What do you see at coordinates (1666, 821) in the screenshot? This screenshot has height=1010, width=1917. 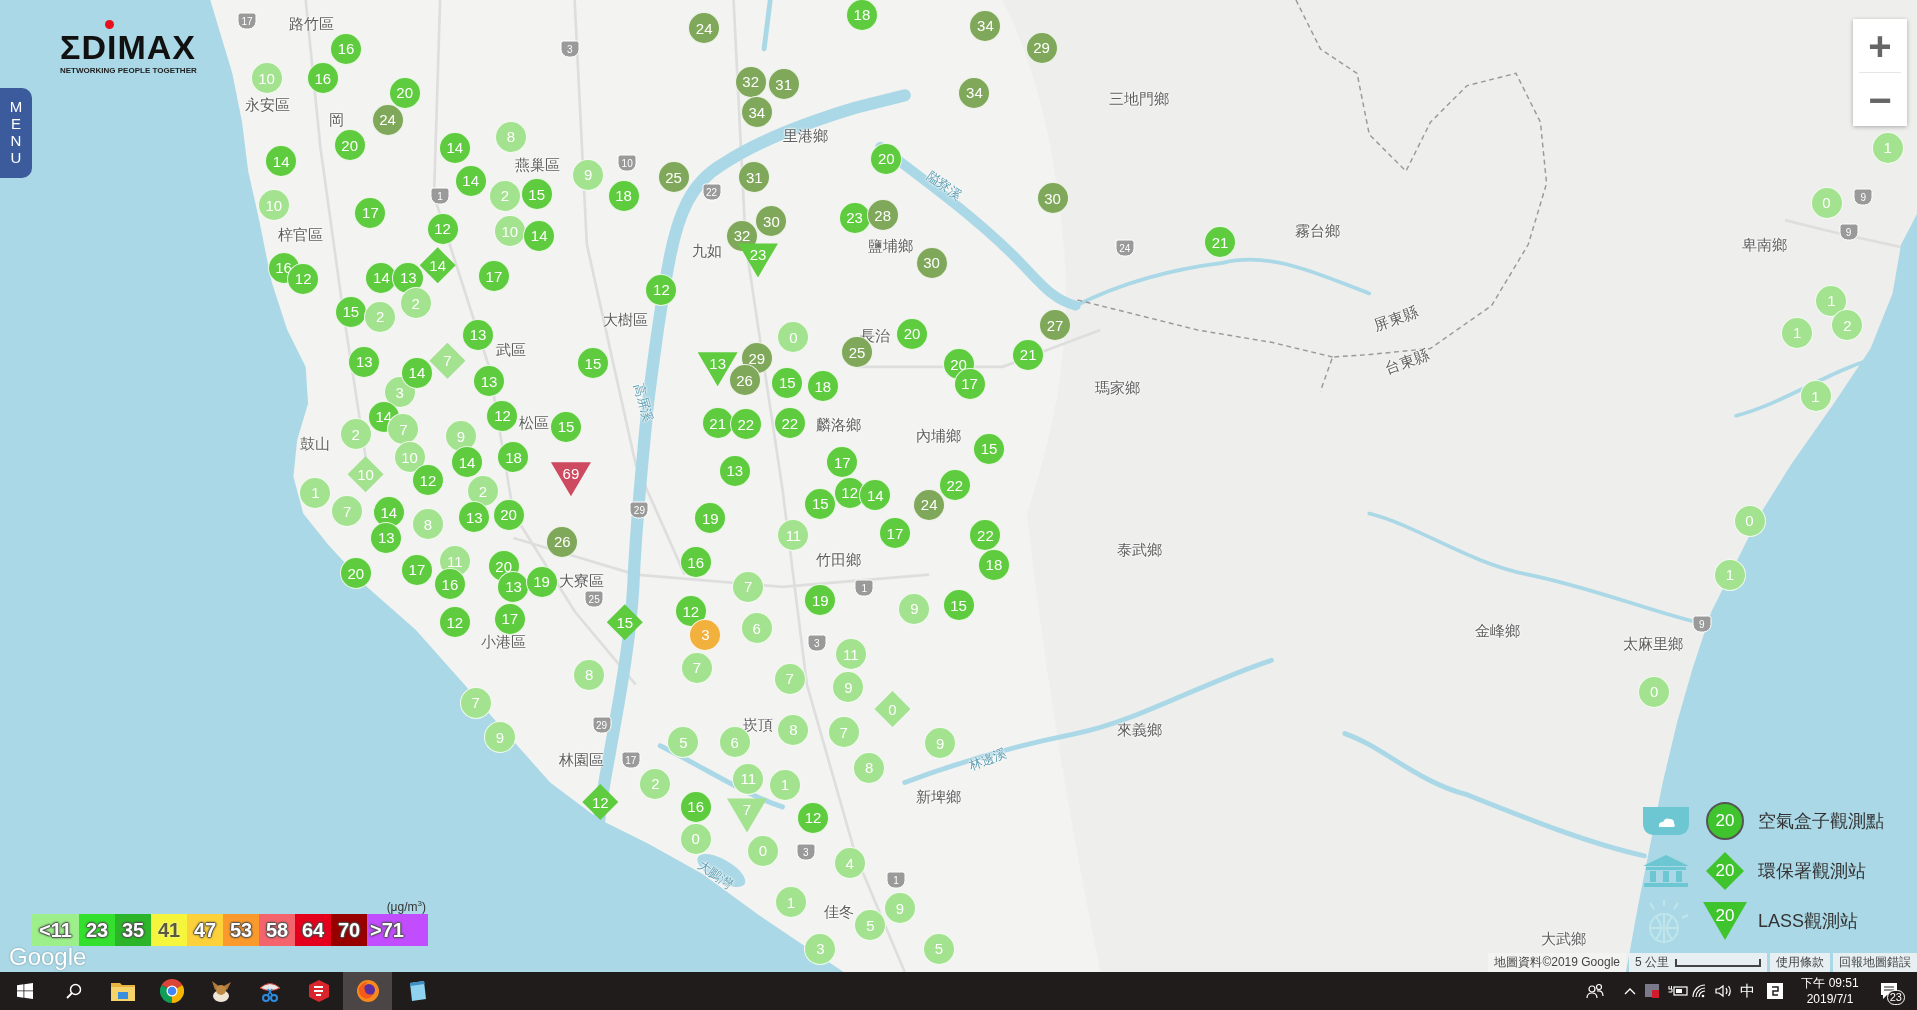 I see `cloud-tile-icon` at bounding box center [1666, 821].